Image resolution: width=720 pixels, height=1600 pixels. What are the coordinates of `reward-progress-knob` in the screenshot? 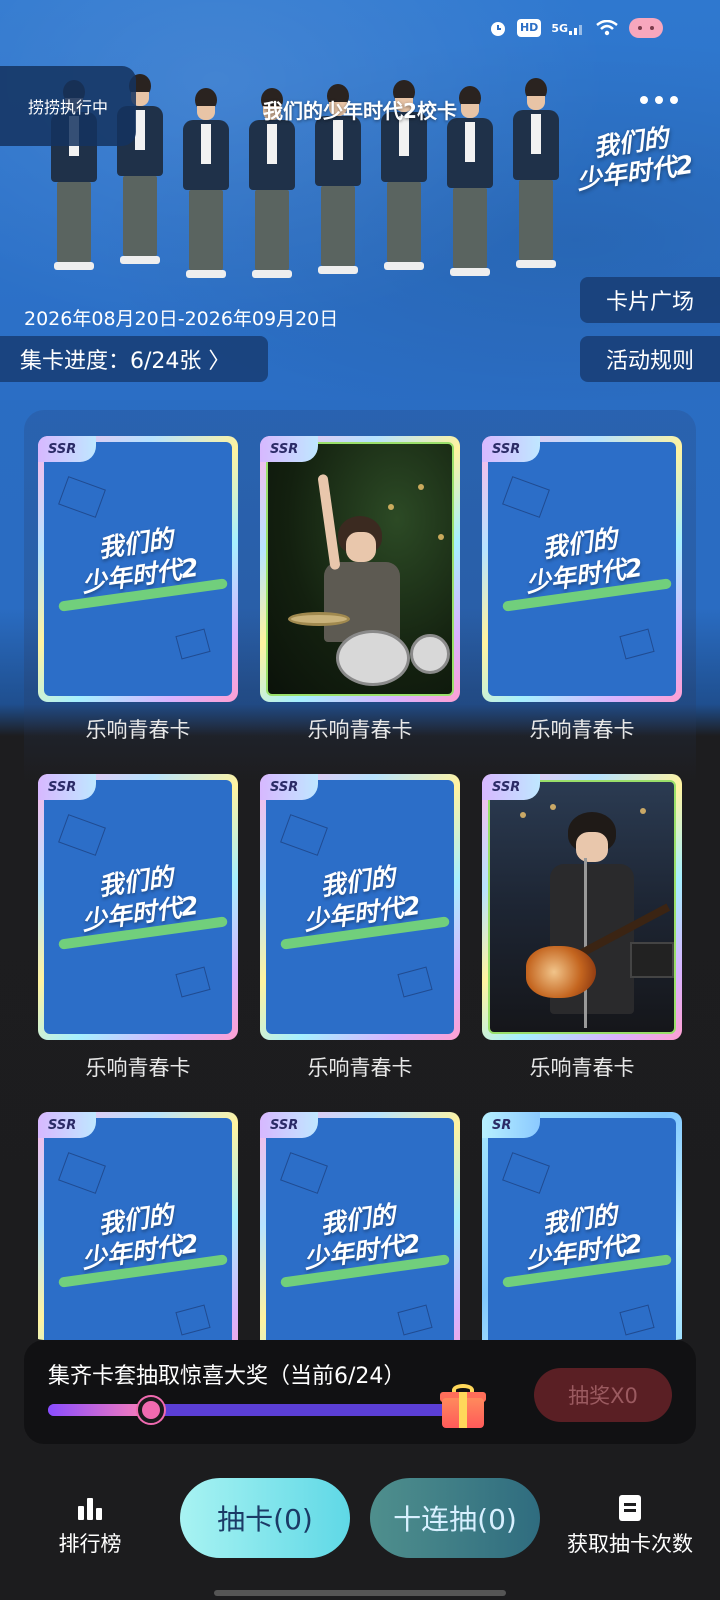 It's located at (150, 1410).